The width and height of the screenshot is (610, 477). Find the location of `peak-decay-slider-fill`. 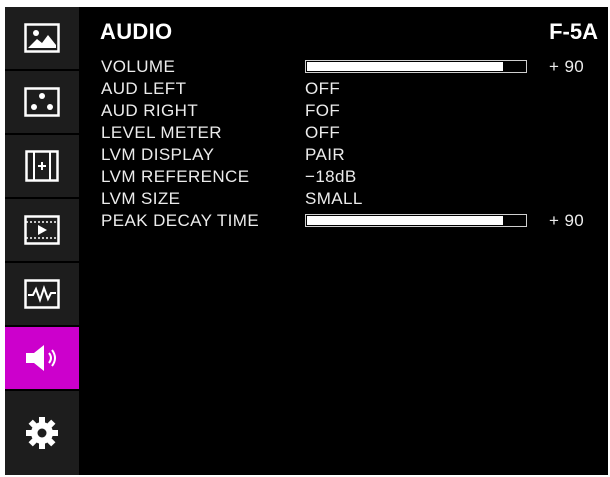

peak-decay-slider-fill is located at coordinates (405, 220).